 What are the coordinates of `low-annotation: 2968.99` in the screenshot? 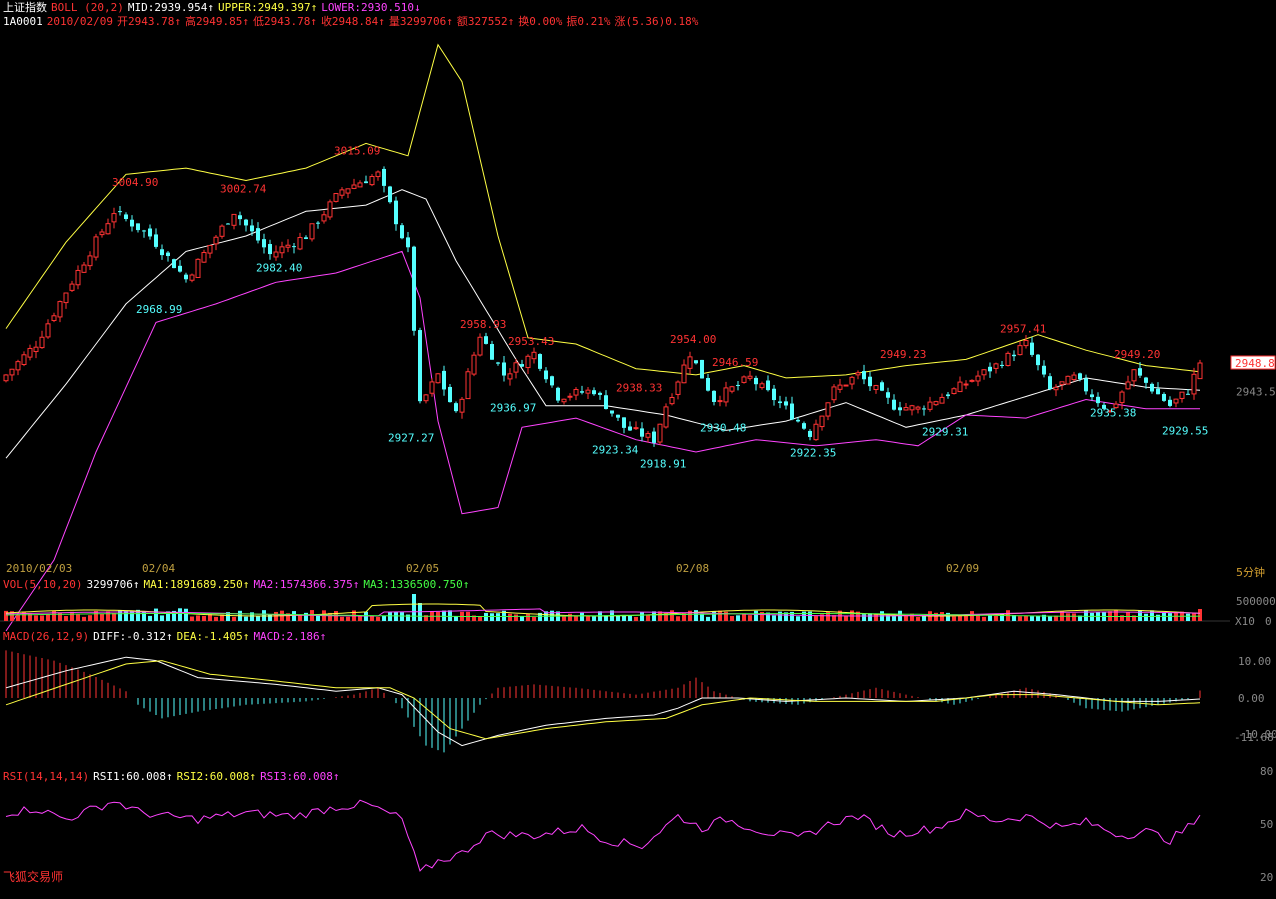 It's located at (159, 309).